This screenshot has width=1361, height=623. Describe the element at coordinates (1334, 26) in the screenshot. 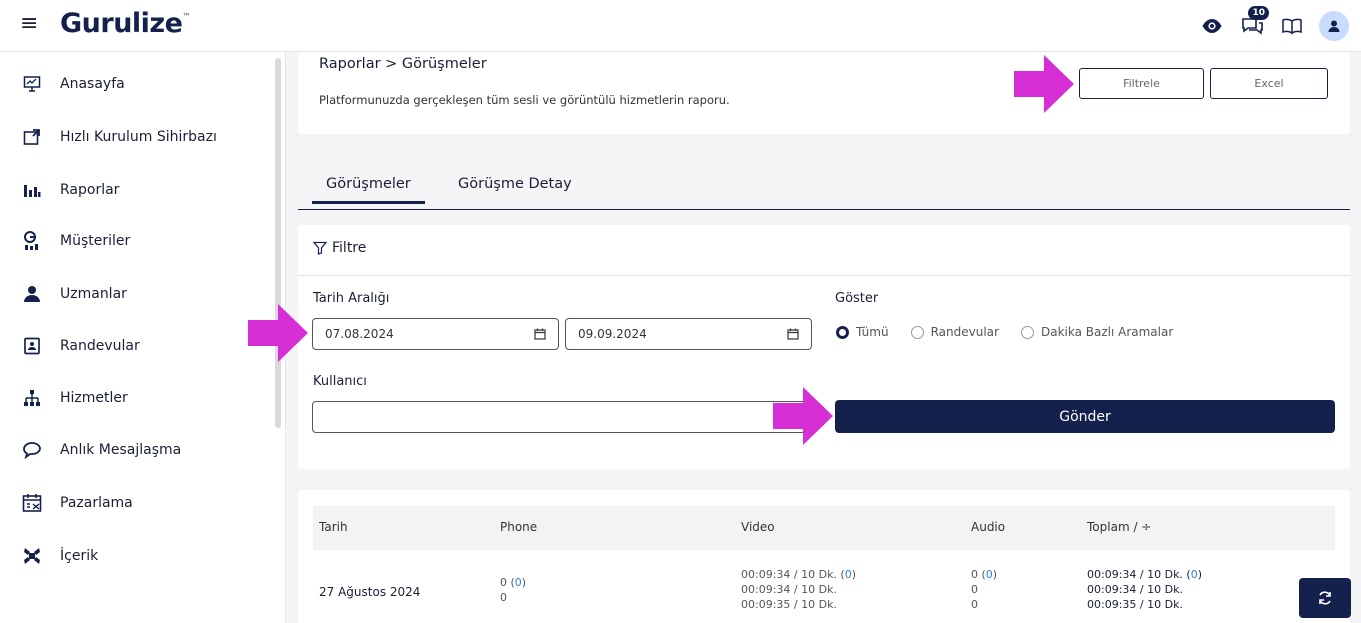

I see `user-avatar` at that location.